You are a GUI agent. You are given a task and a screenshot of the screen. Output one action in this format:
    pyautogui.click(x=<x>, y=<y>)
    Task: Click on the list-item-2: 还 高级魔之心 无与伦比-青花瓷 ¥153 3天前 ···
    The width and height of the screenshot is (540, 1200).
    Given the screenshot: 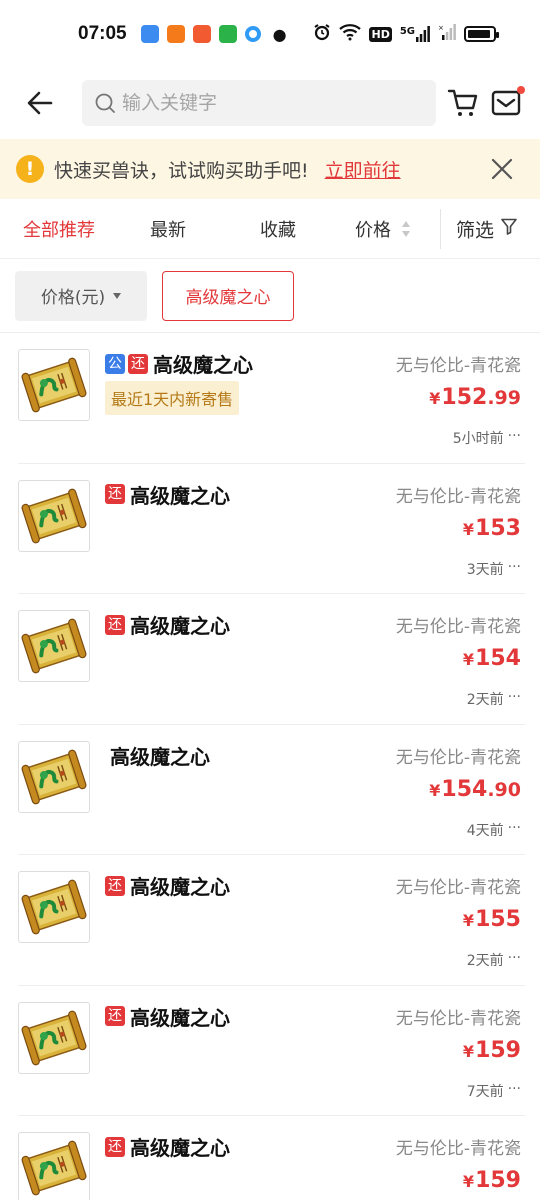 What is the action you would take?
    pyautogui.click(x=271, y=529)
    